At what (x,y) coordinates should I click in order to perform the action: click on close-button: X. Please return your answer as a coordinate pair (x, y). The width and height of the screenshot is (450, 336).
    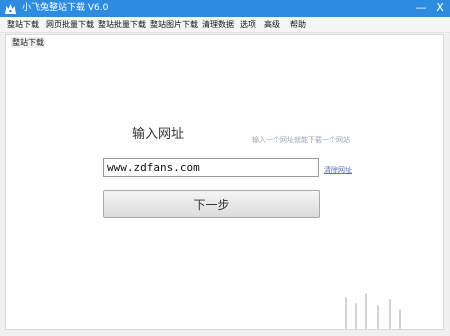
    Looking at the image, I should click on (440, 8).